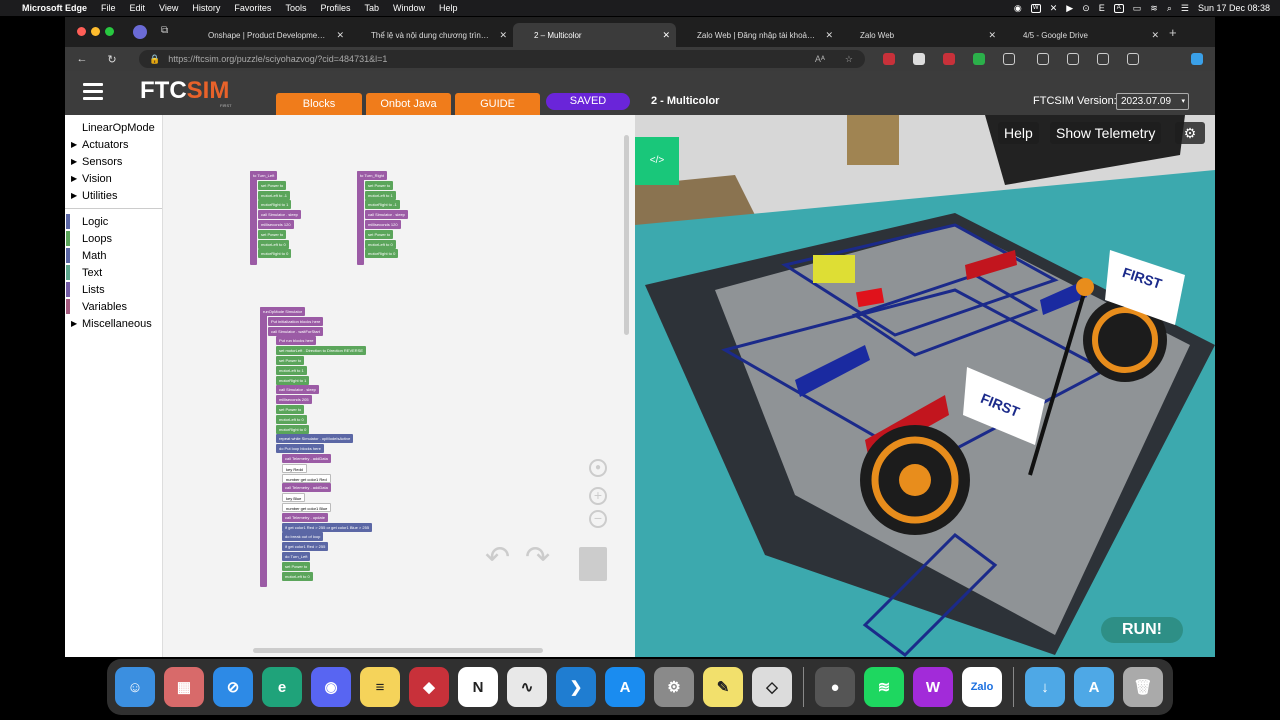  Describe the element at coordinates (884, 687) in the screenshot. I see `spotify-icon: ≋` at that location.